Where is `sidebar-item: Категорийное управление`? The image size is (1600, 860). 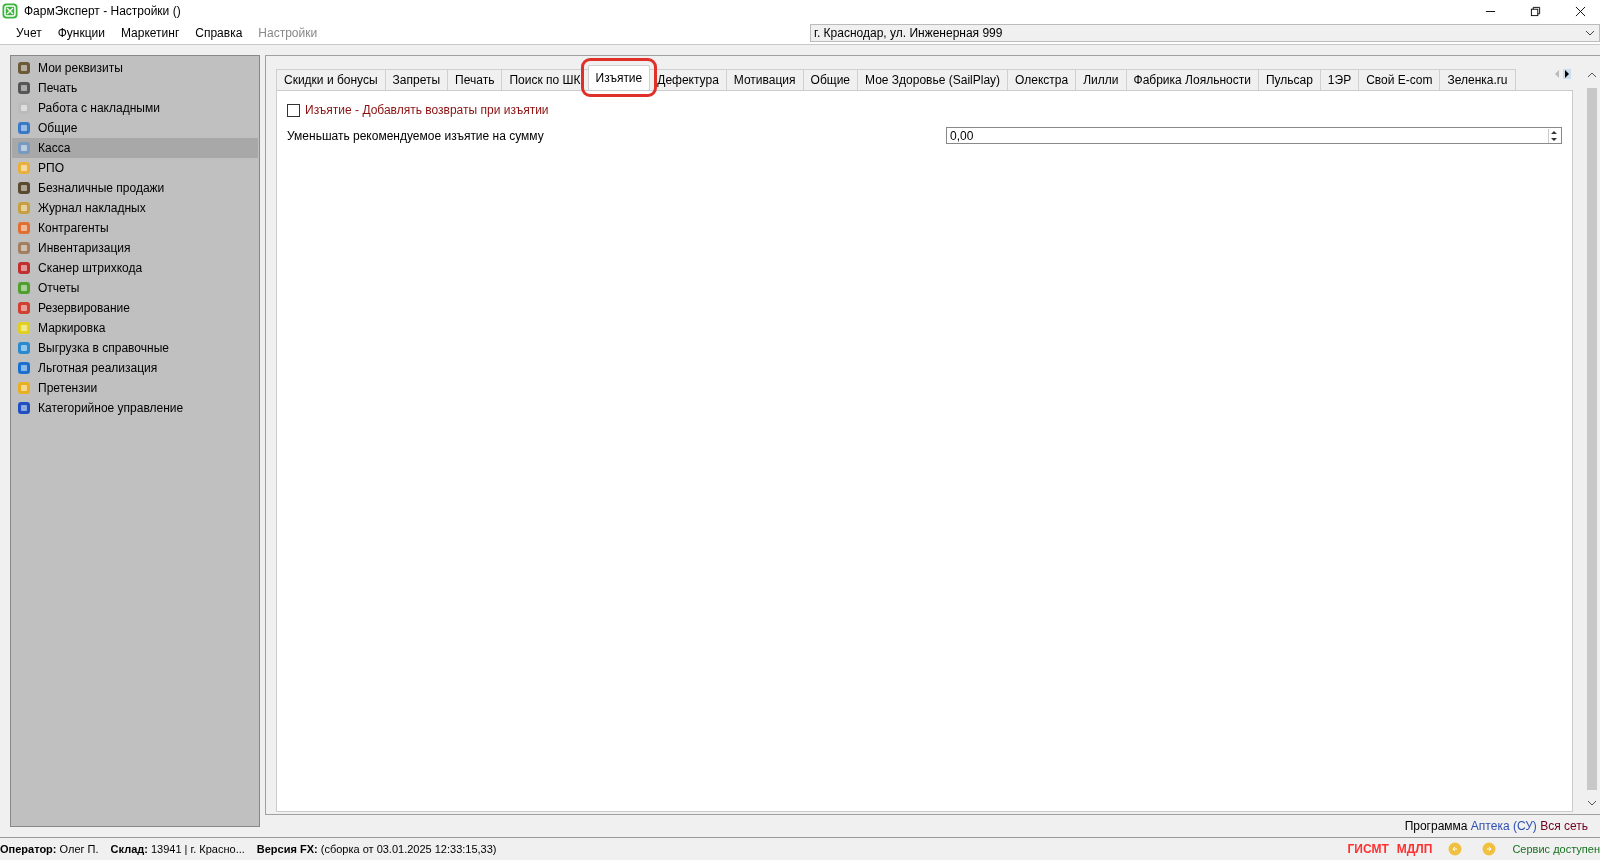
sidebar-item: Категорийное управление is located at coordinates (135, 408).